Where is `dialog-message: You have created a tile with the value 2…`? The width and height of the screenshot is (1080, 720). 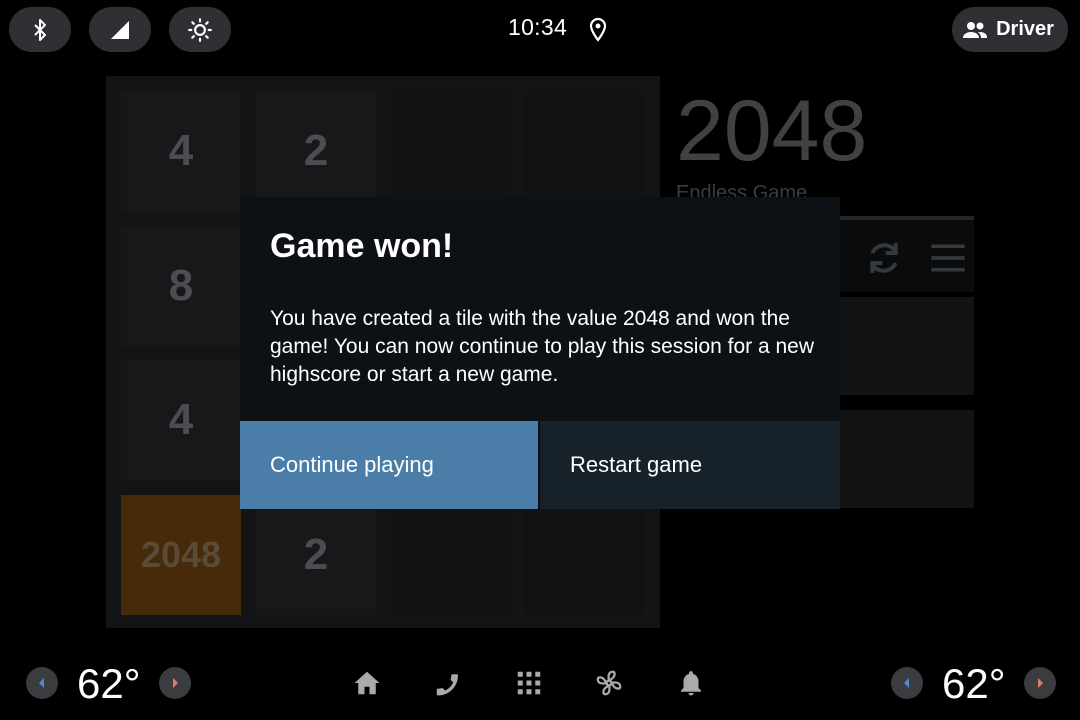 dialog-message: You have created a tile with the value 2… is located at coordinates (542, 346).